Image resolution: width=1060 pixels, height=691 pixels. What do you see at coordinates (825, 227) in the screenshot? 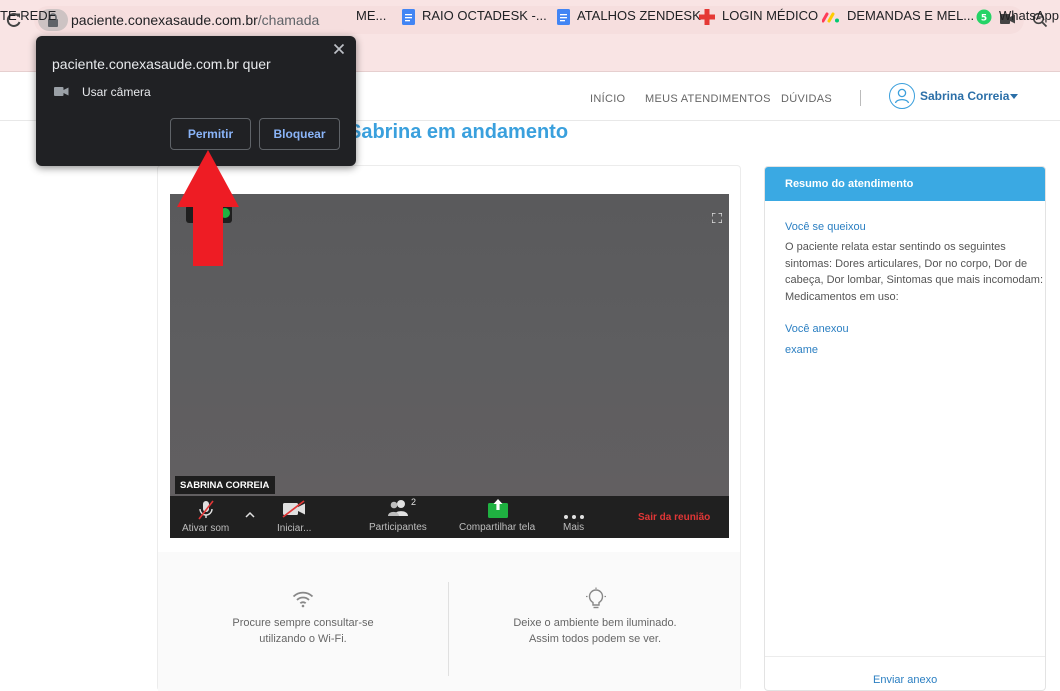
I see `complaint-label: Você se queixou` at bounding box center [825, 227].